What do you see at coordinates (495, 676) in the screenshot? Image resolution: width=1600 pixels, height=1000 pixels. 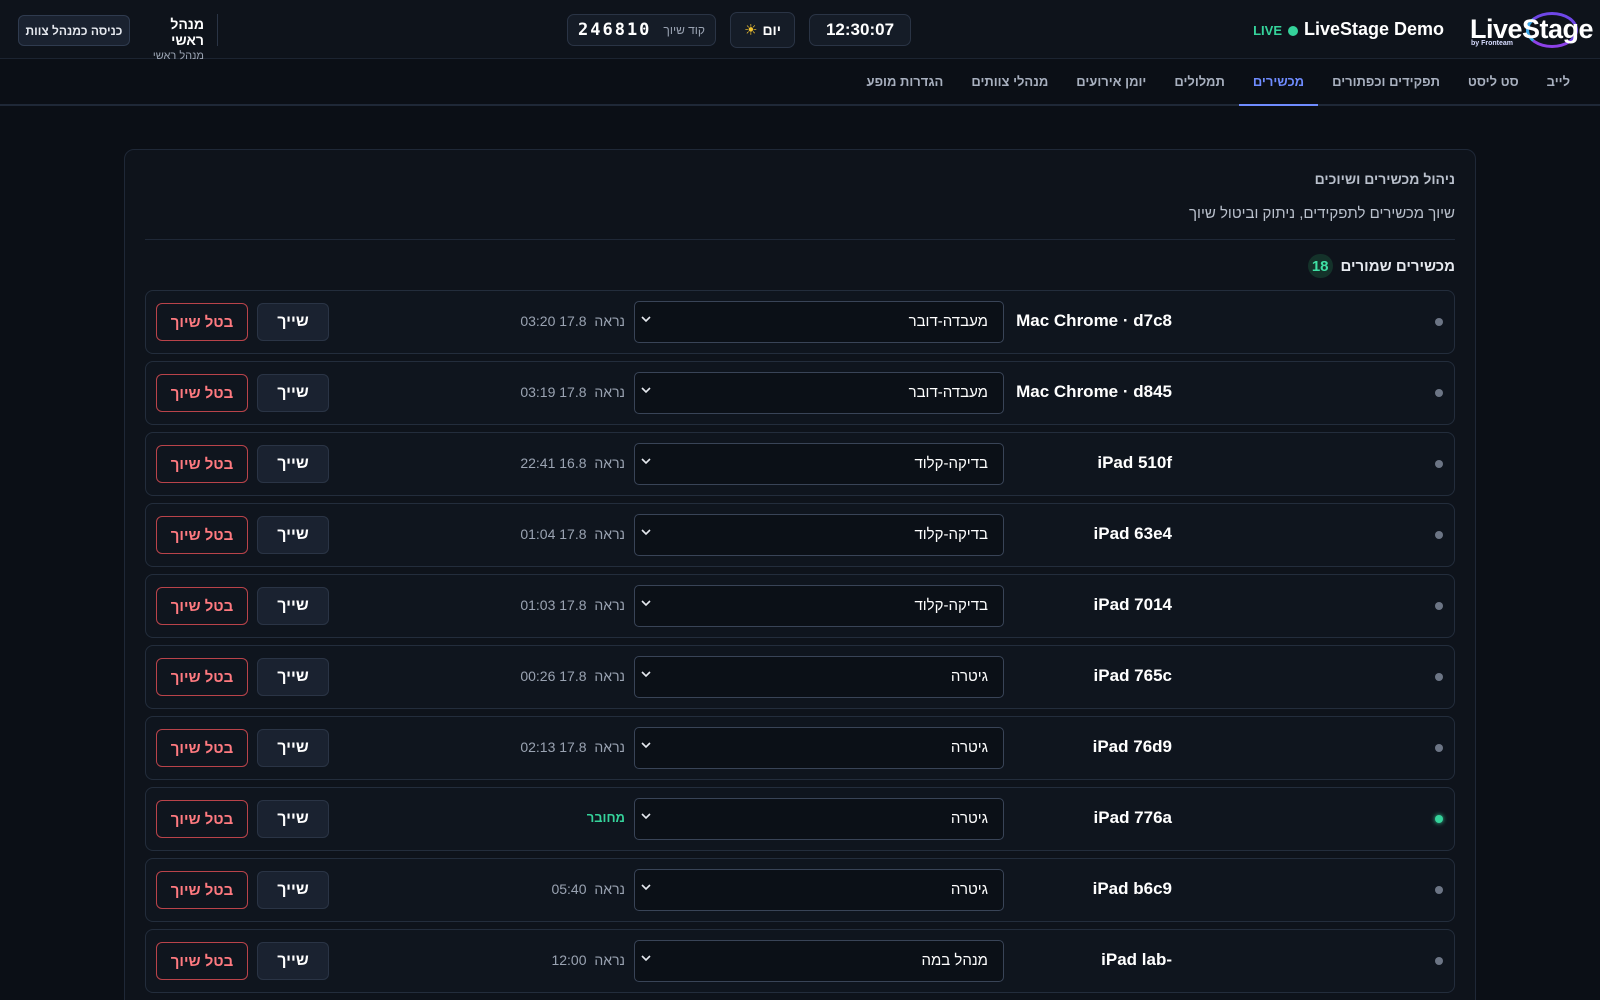 I see `last-seen: נראה 17.8 00:26` at bounding box center [495, 676].